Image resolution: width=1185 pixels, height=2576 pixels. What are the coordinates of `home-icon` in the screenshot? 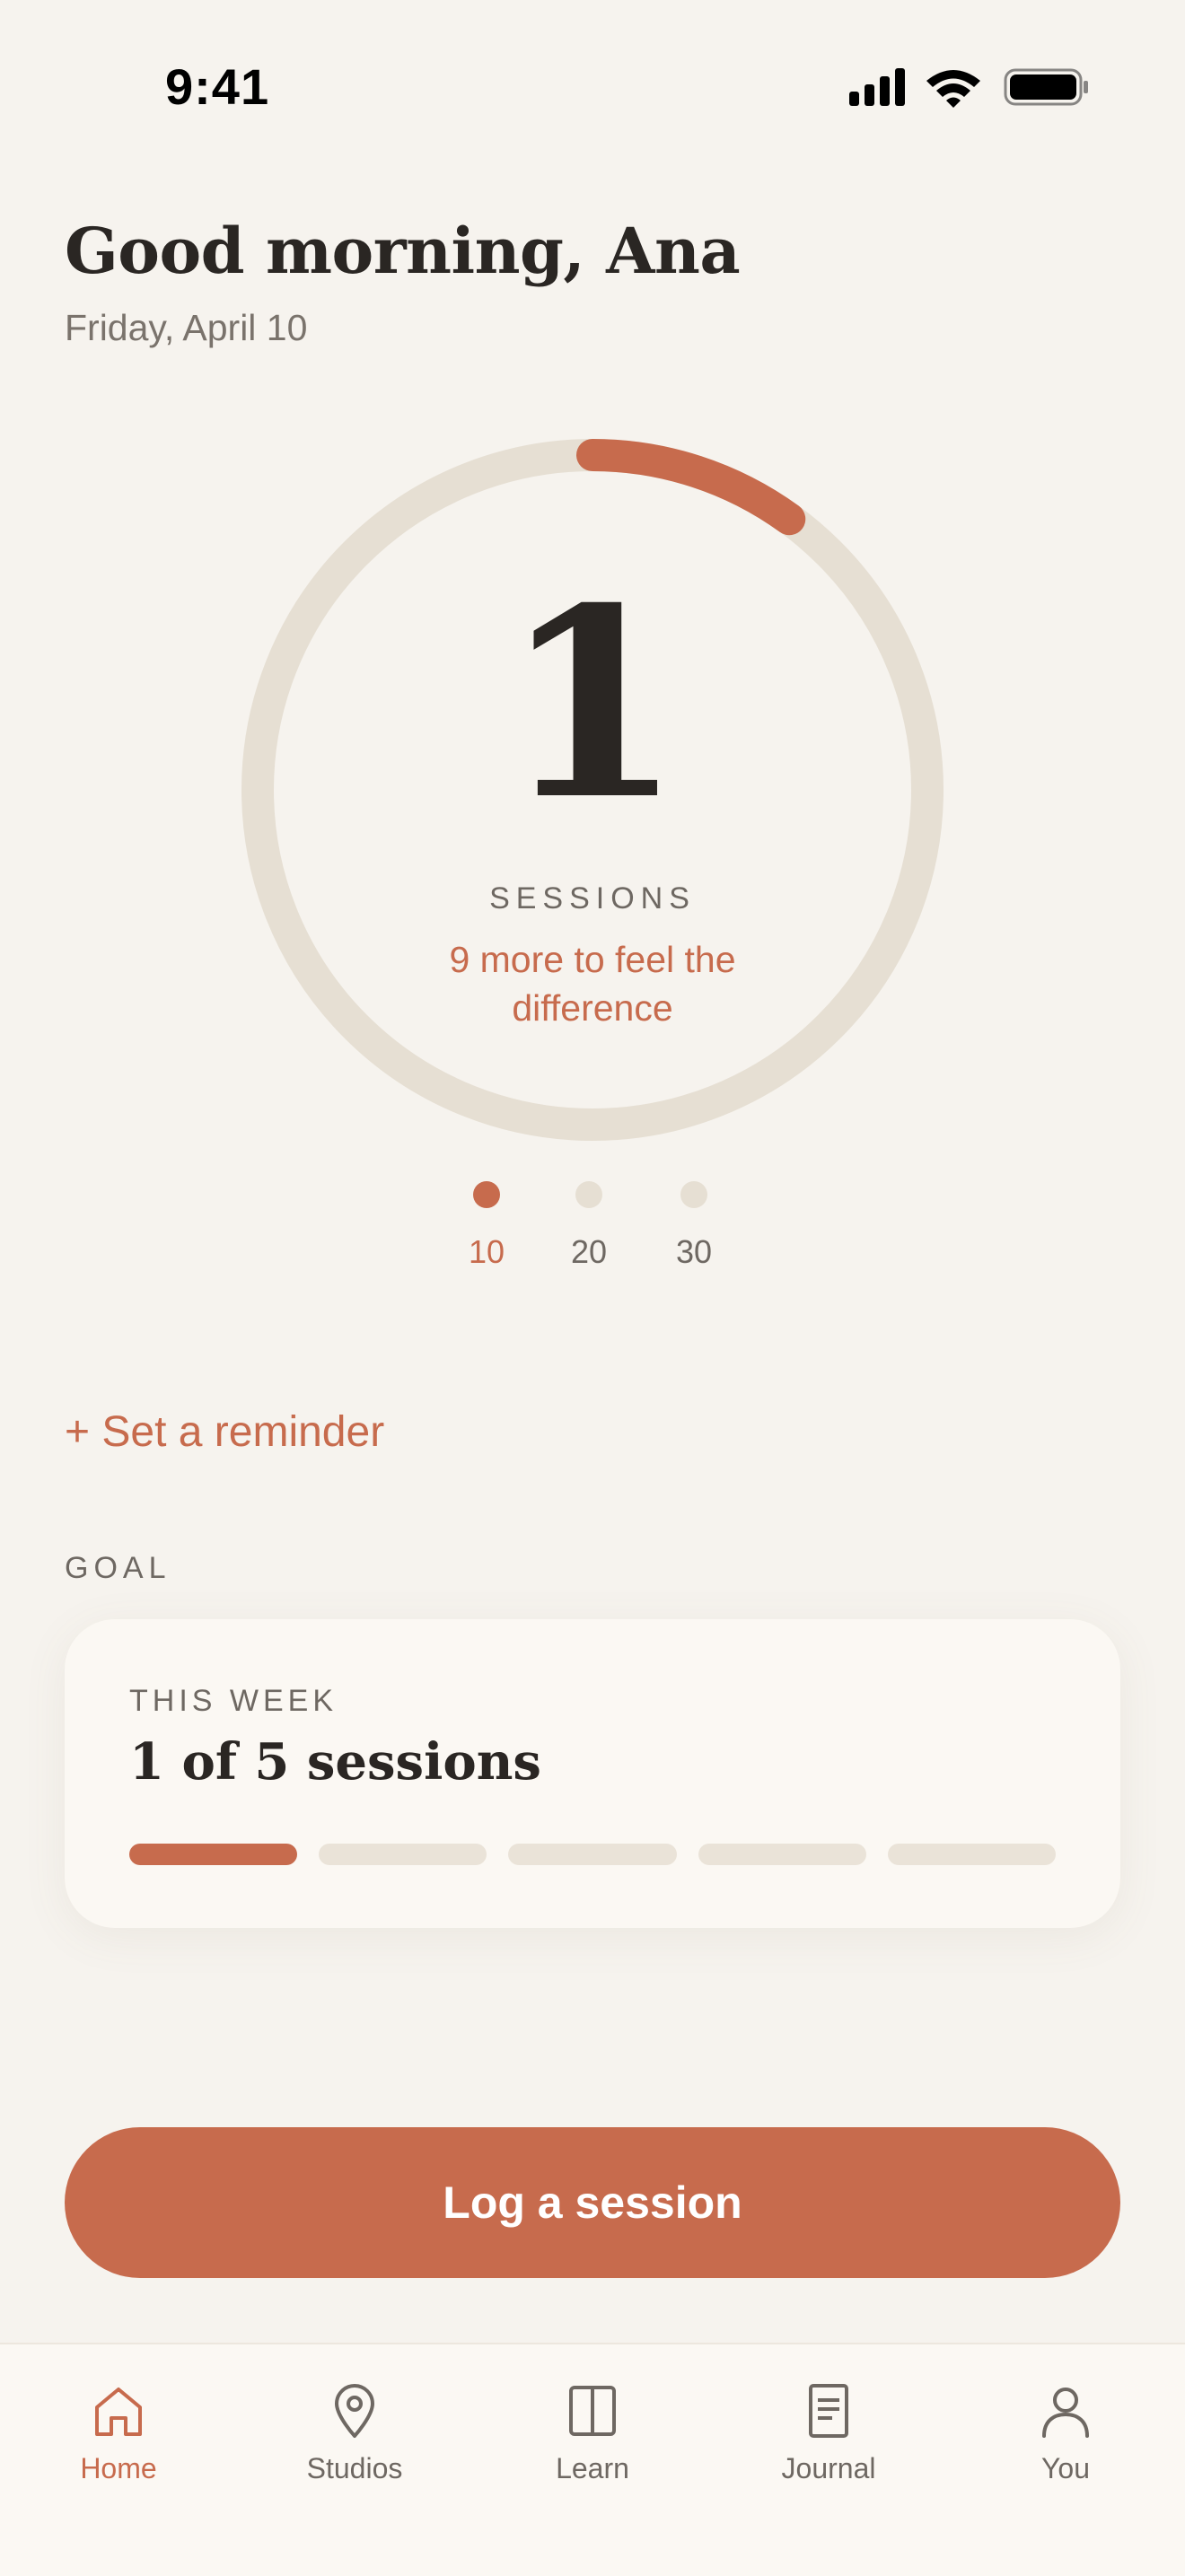 It's located at (118, 2412).